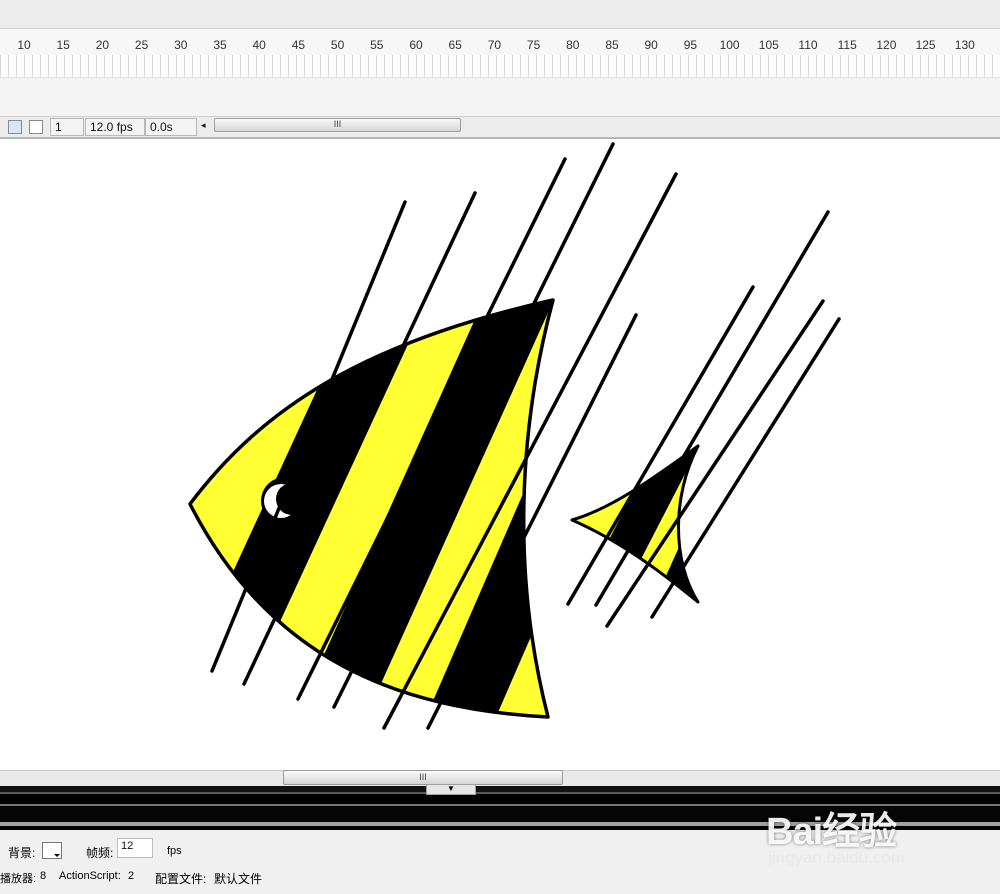 The height and width of the screenshot is (894, 1000). I want to click on ruler-tick-label: 100, so click(729, 45).